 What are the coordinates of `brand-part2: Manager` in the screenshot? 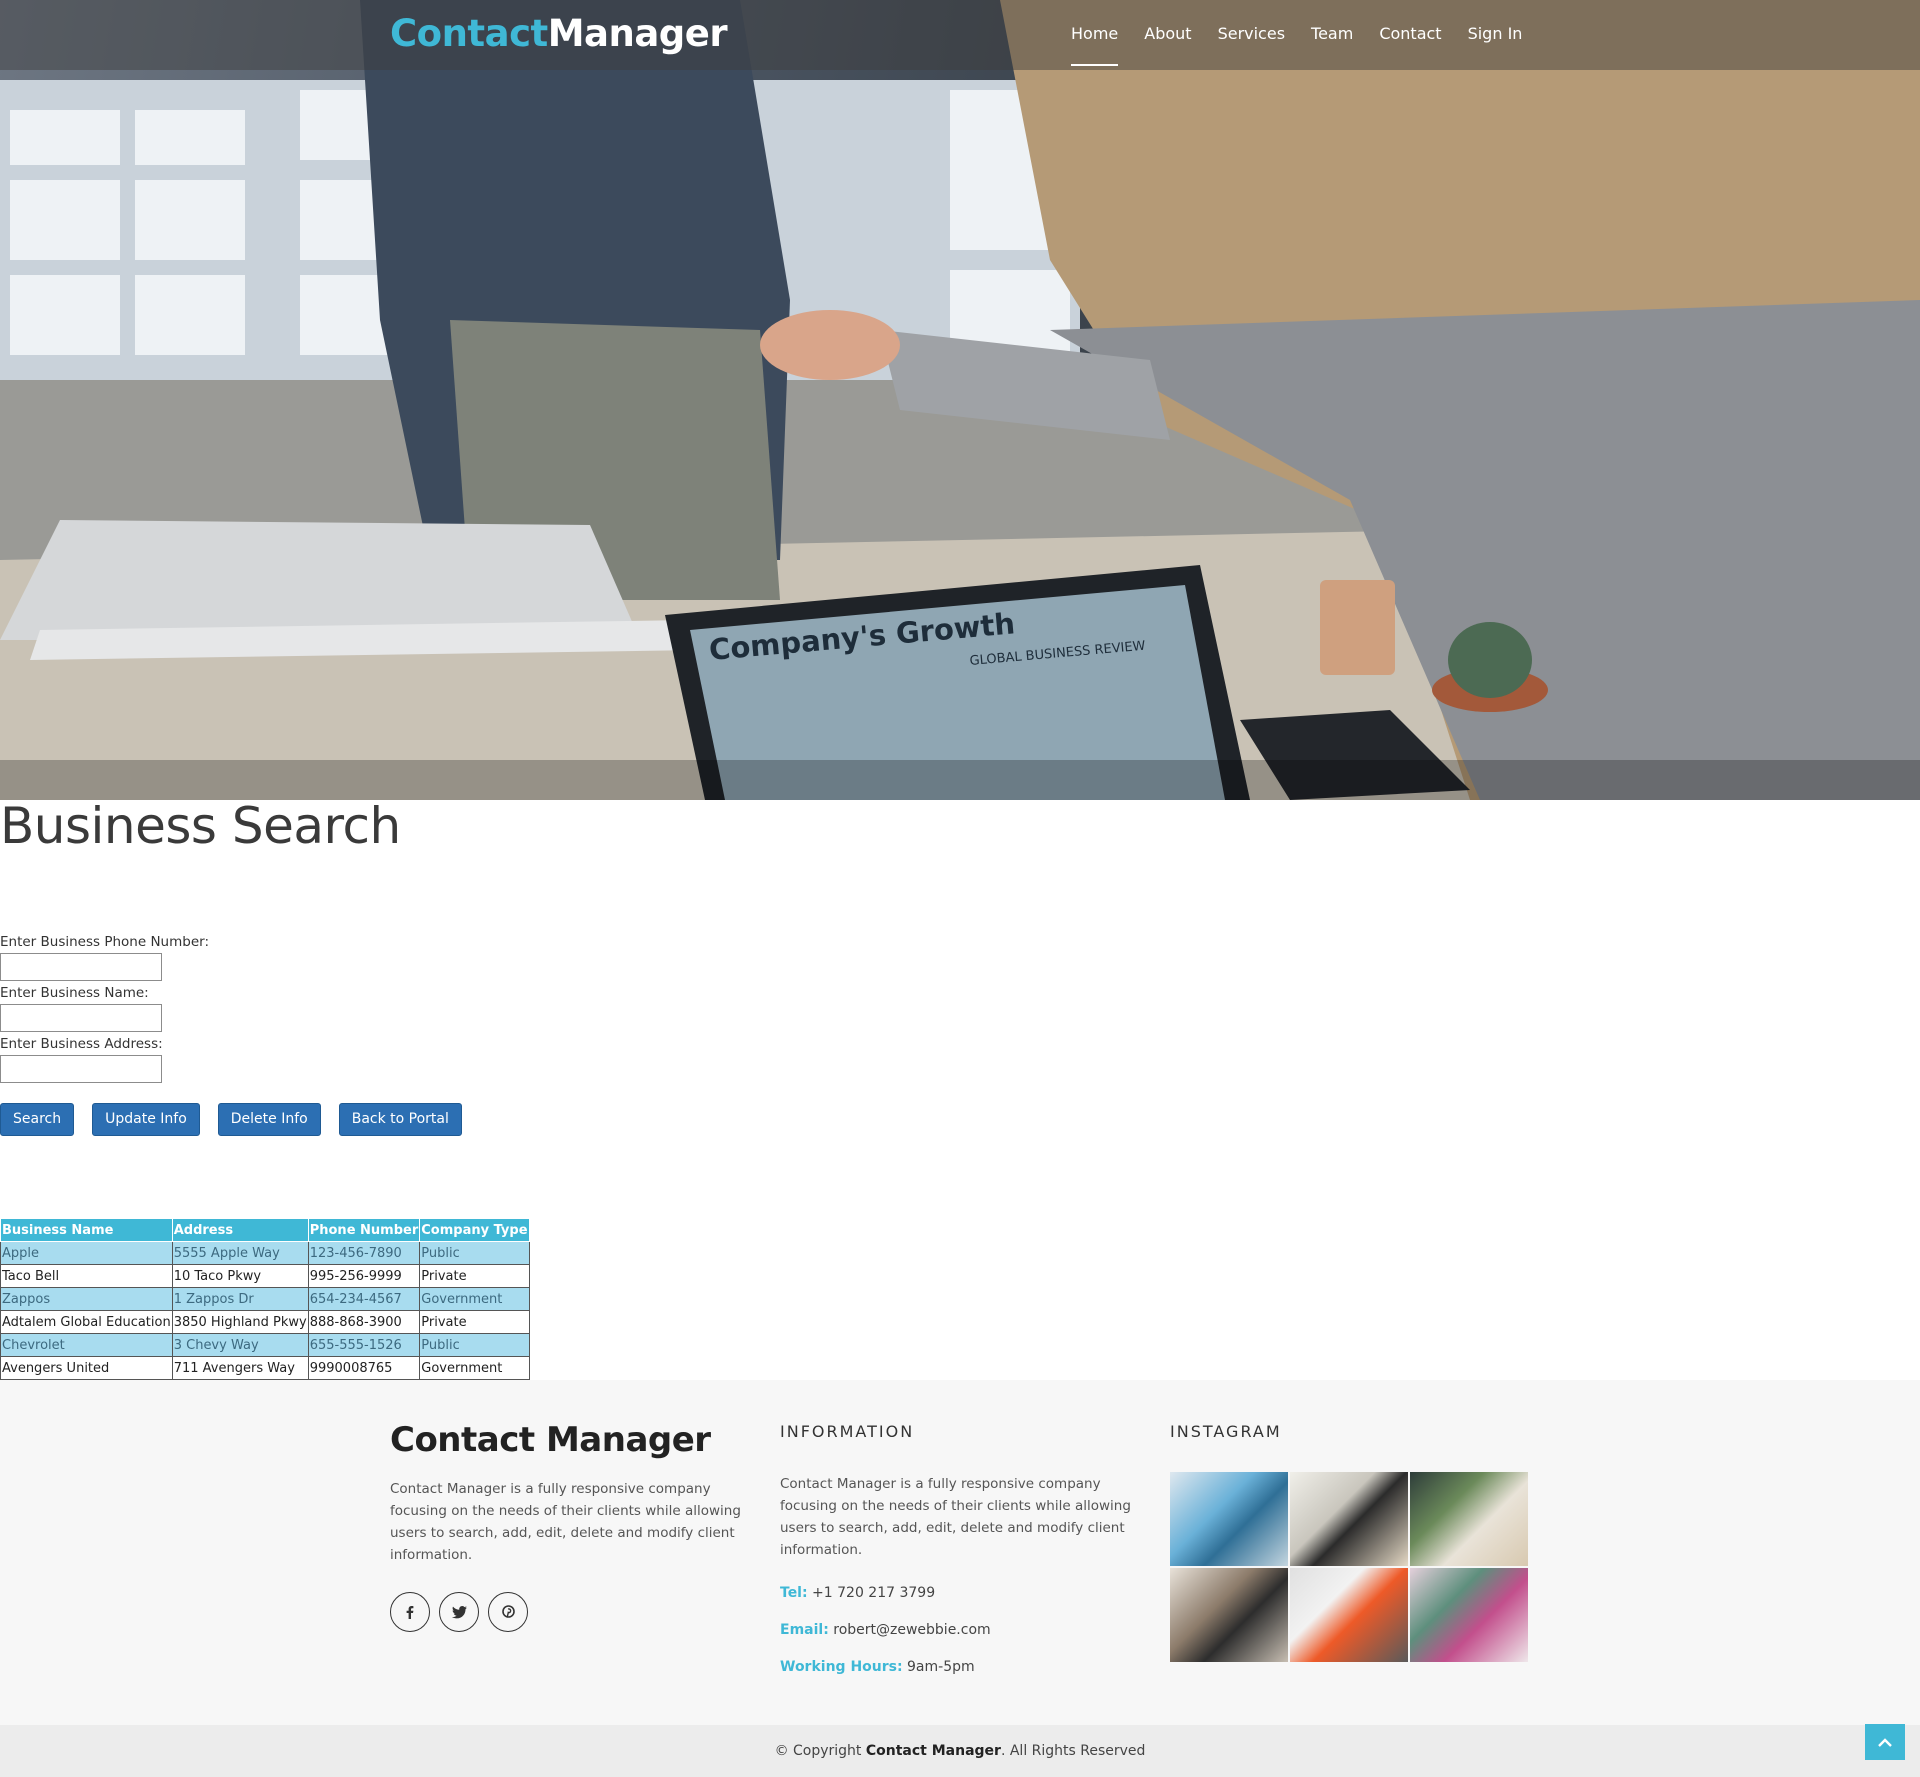 It's located at (637, 33).